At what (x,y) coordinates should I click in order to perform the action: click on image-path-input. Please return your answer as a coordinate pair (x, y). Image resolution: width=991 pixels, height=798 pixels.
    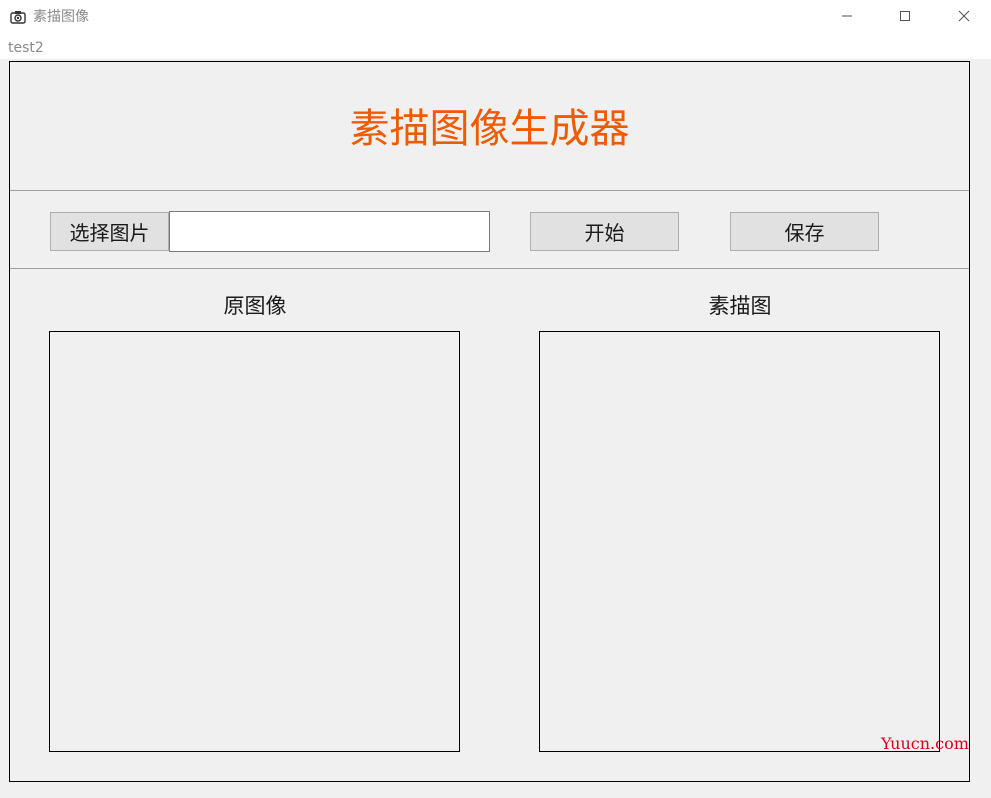
    Looking at the image, I should click on (329, 231).